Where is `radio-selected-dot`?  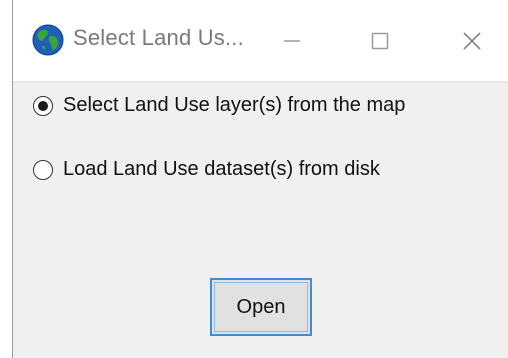 radio-selected-dot is located at coordinates (43, 105).